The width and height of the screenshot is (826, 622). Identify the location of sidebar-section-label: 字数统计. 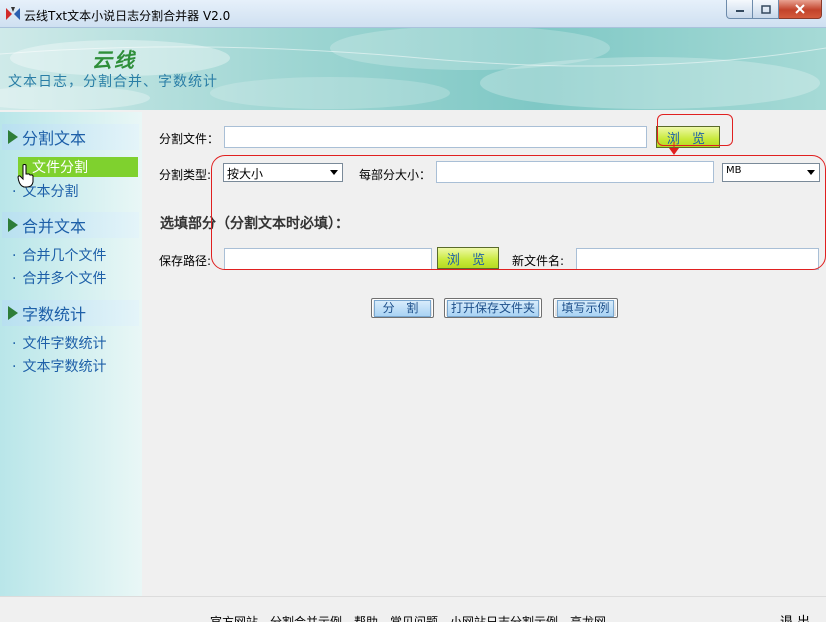
(54, 314).